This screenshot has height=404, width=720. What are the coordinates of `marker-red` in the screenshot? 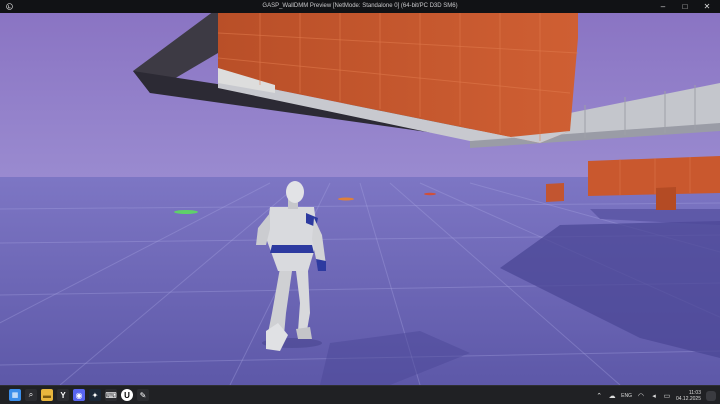 It's located at (430, 194).